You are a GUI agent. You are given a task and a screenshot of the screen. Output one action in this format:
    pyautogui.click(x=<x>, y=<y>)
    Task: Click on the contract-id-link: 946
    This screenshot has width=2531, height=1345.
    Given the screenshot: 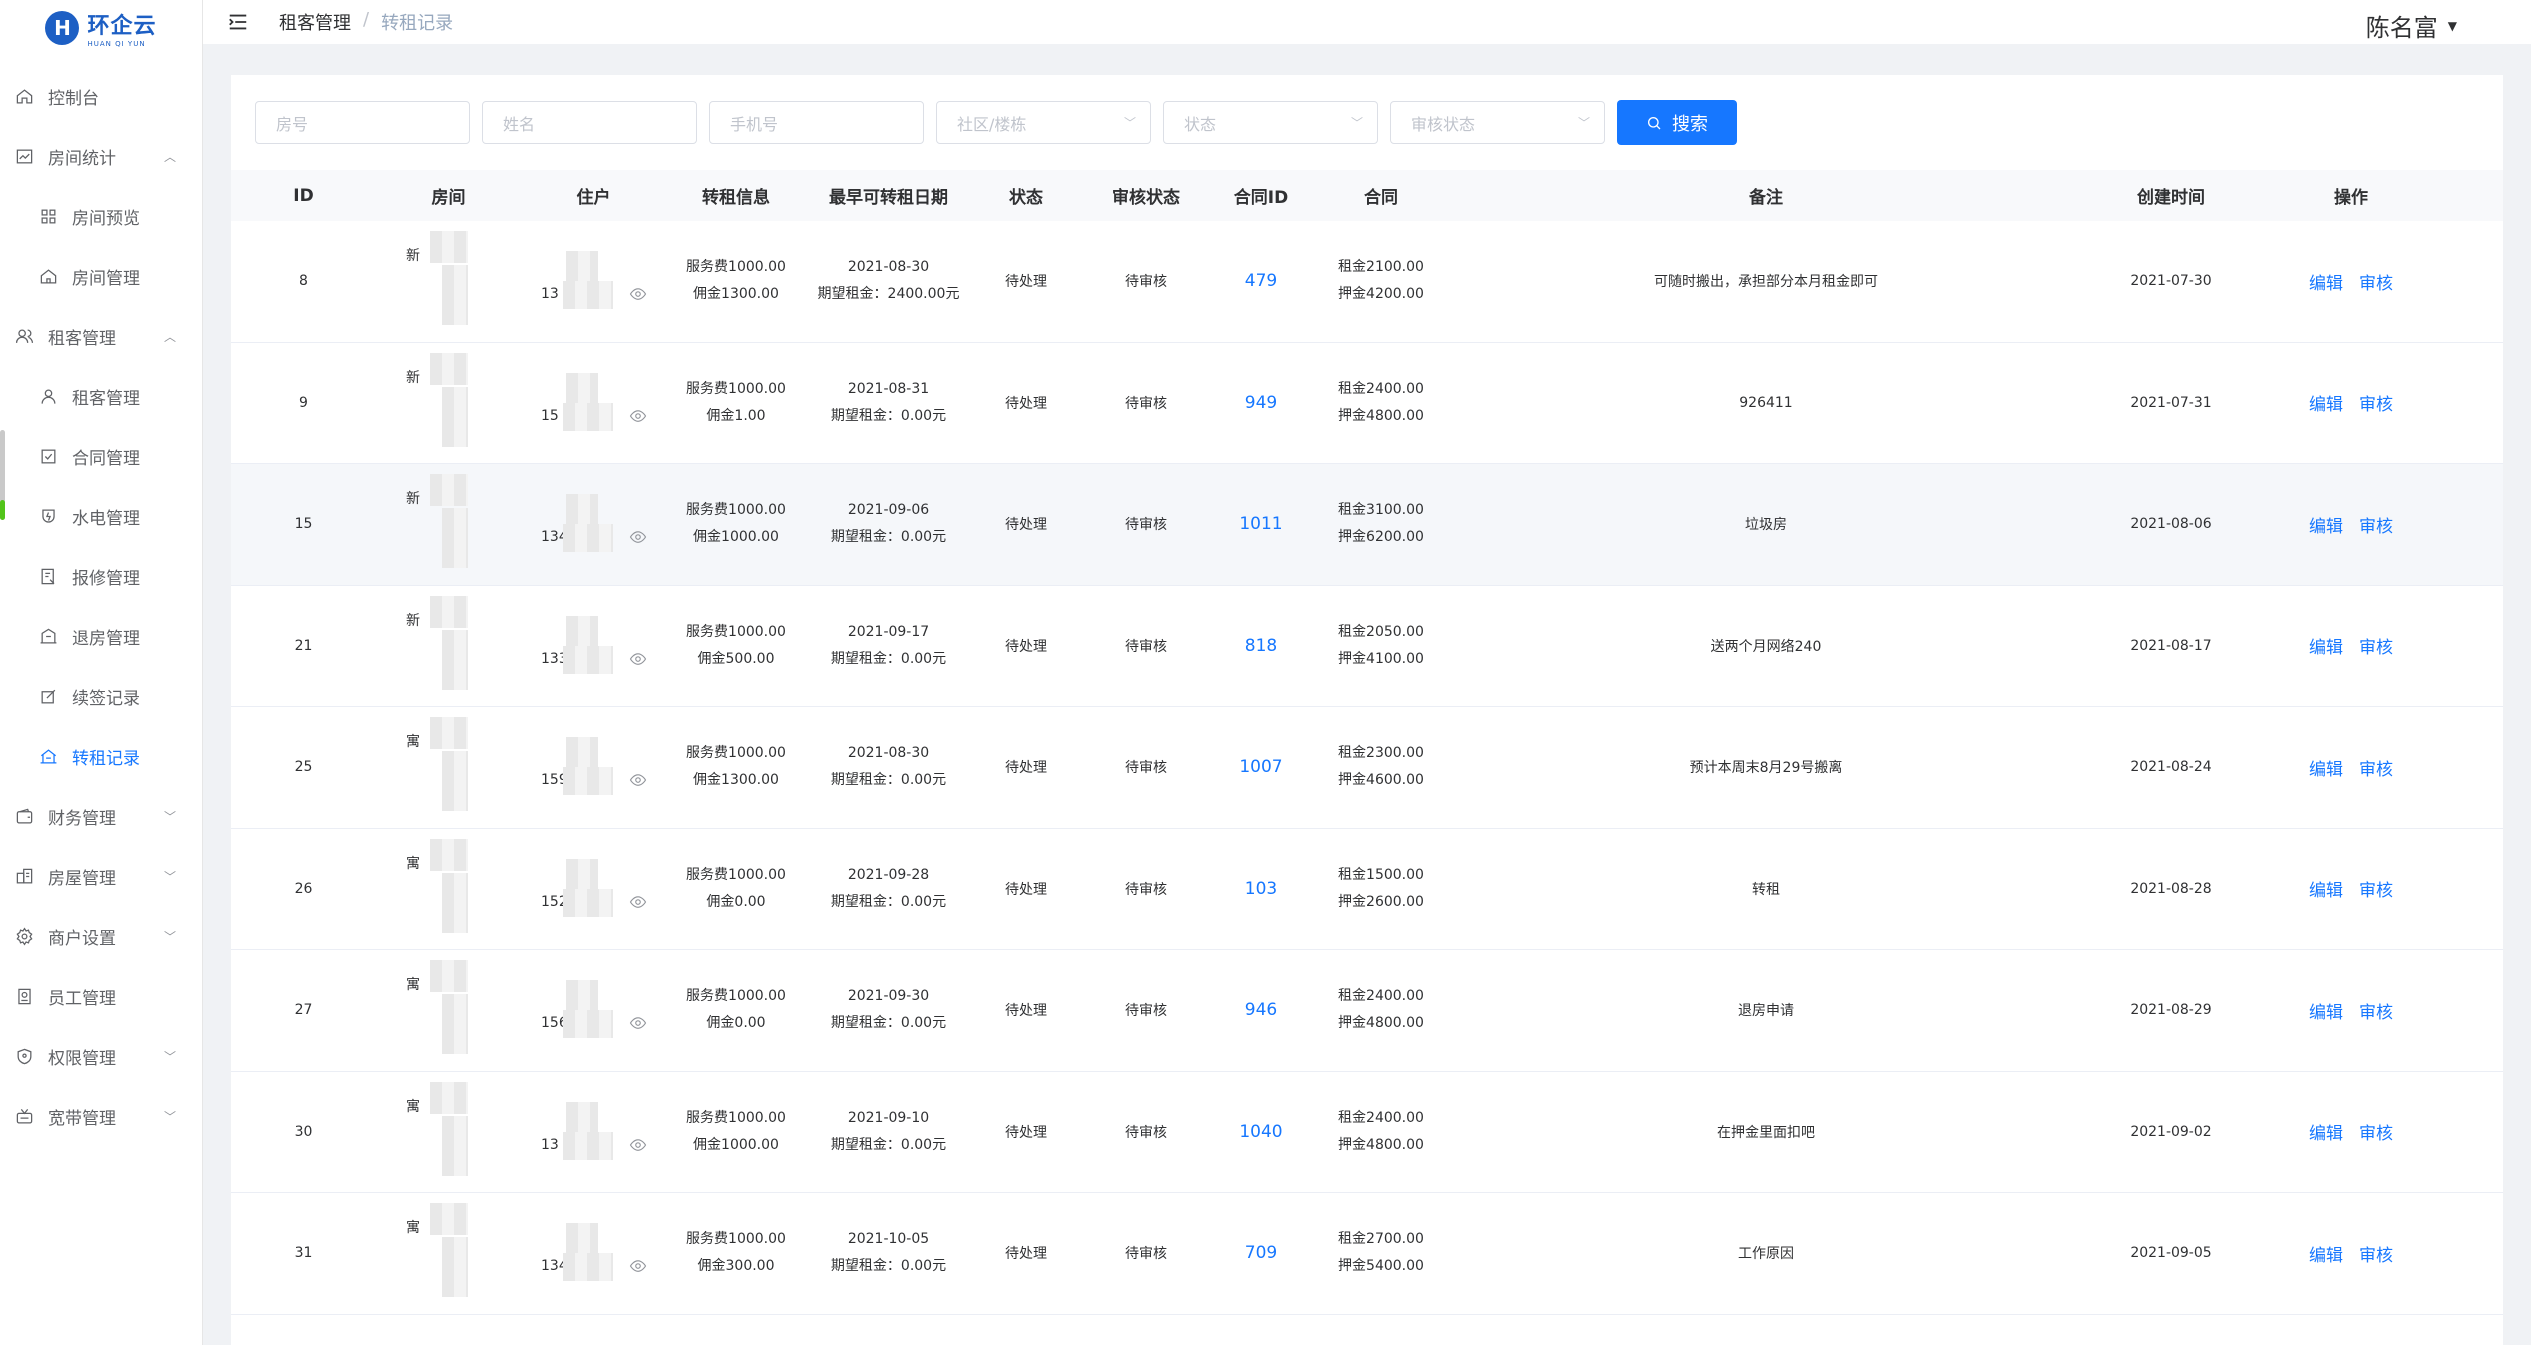 What is the action you would take?
    pyautogui.click(x=1261, y=1010)
    